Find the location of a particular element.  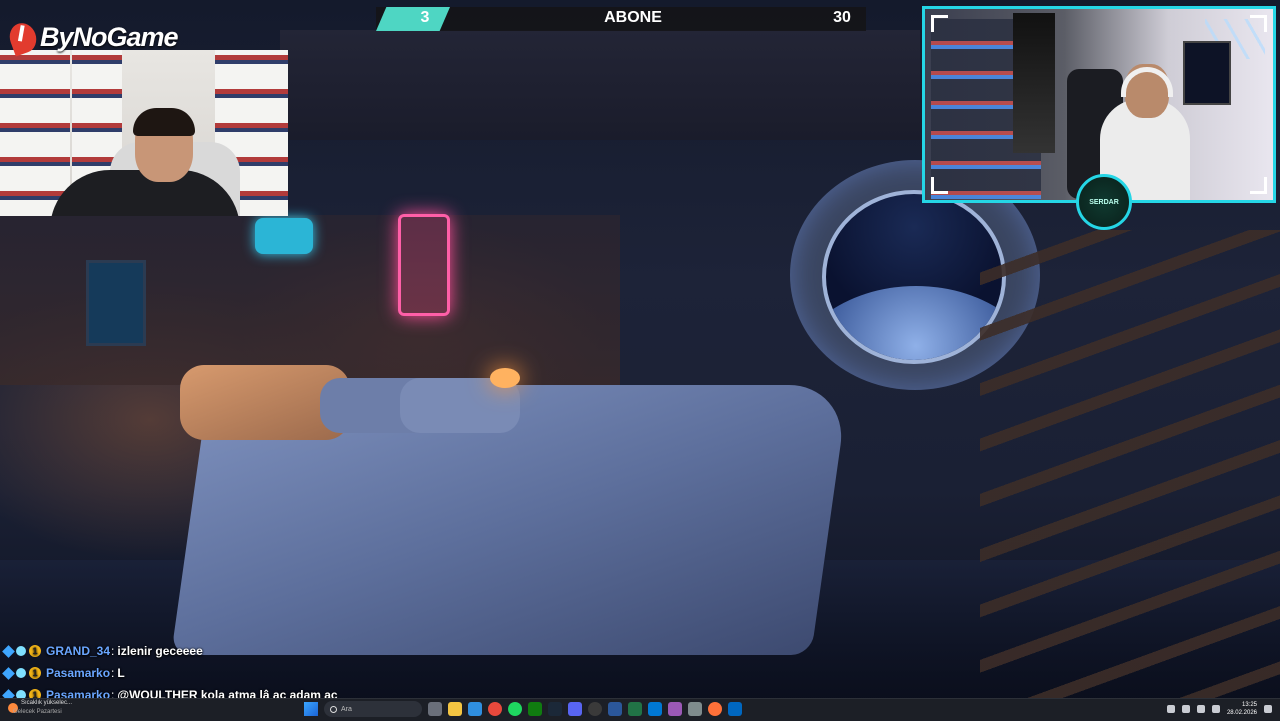

settings-icon is located at coordinates (695, 709).